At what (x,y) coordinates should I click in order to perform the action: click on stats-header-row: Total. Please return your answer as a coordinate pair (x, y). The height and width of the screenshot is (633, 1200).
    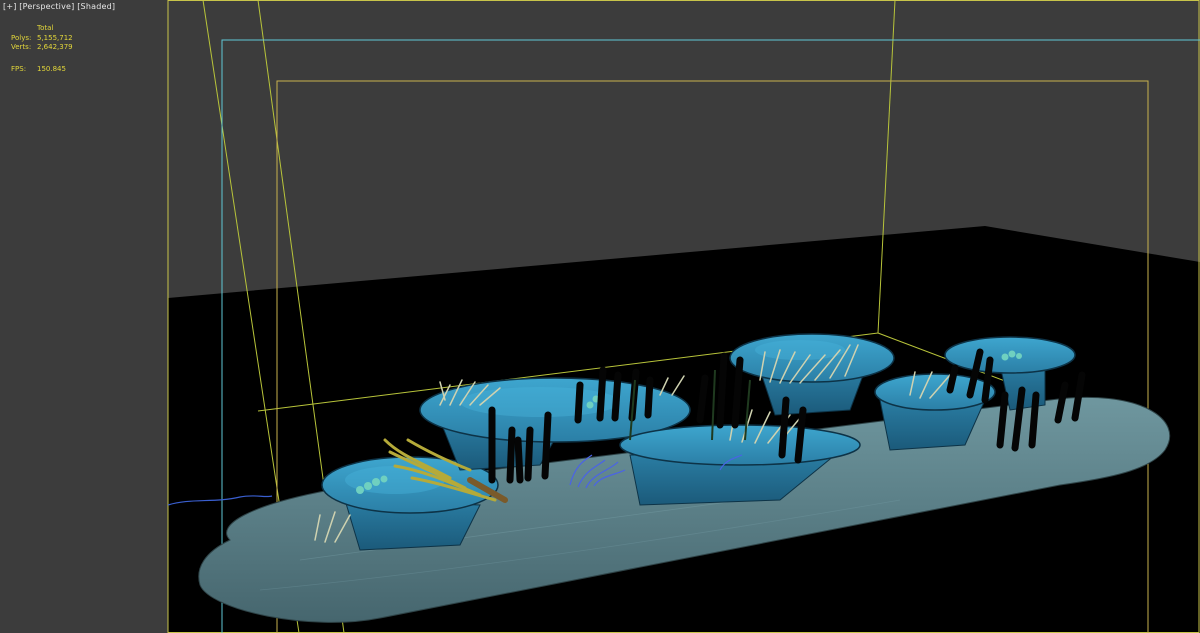
    Looking at the image, I should click on (42, 29).